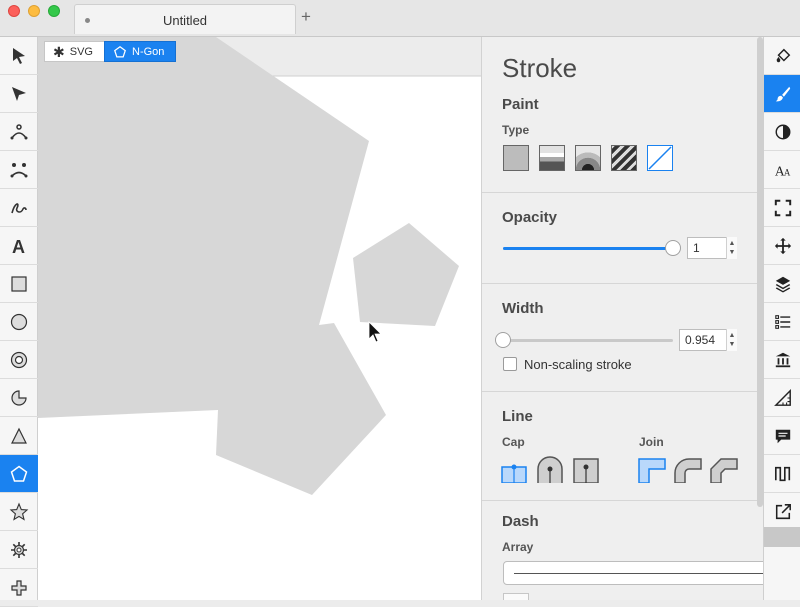 Image resolution: width=800 pixels, height=607 pixels. I want to click on library-panel-button, so click(782, 360).